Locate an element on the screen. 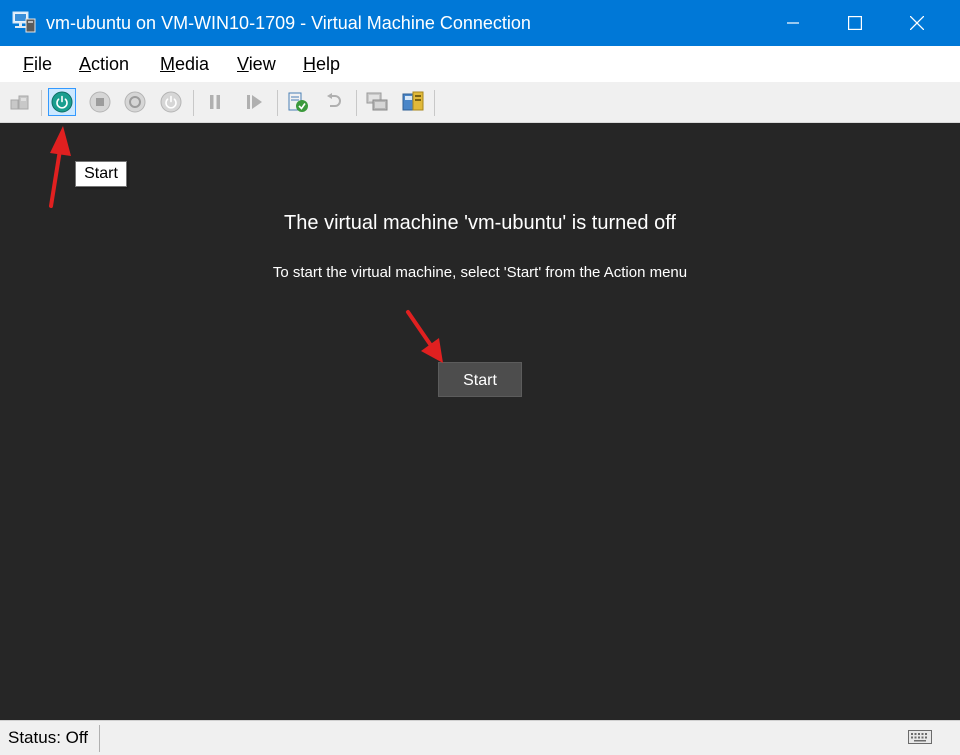 Image resolution: width=960 pixels, height=755 pixels. start-icon is located at coordinates (62, 102).